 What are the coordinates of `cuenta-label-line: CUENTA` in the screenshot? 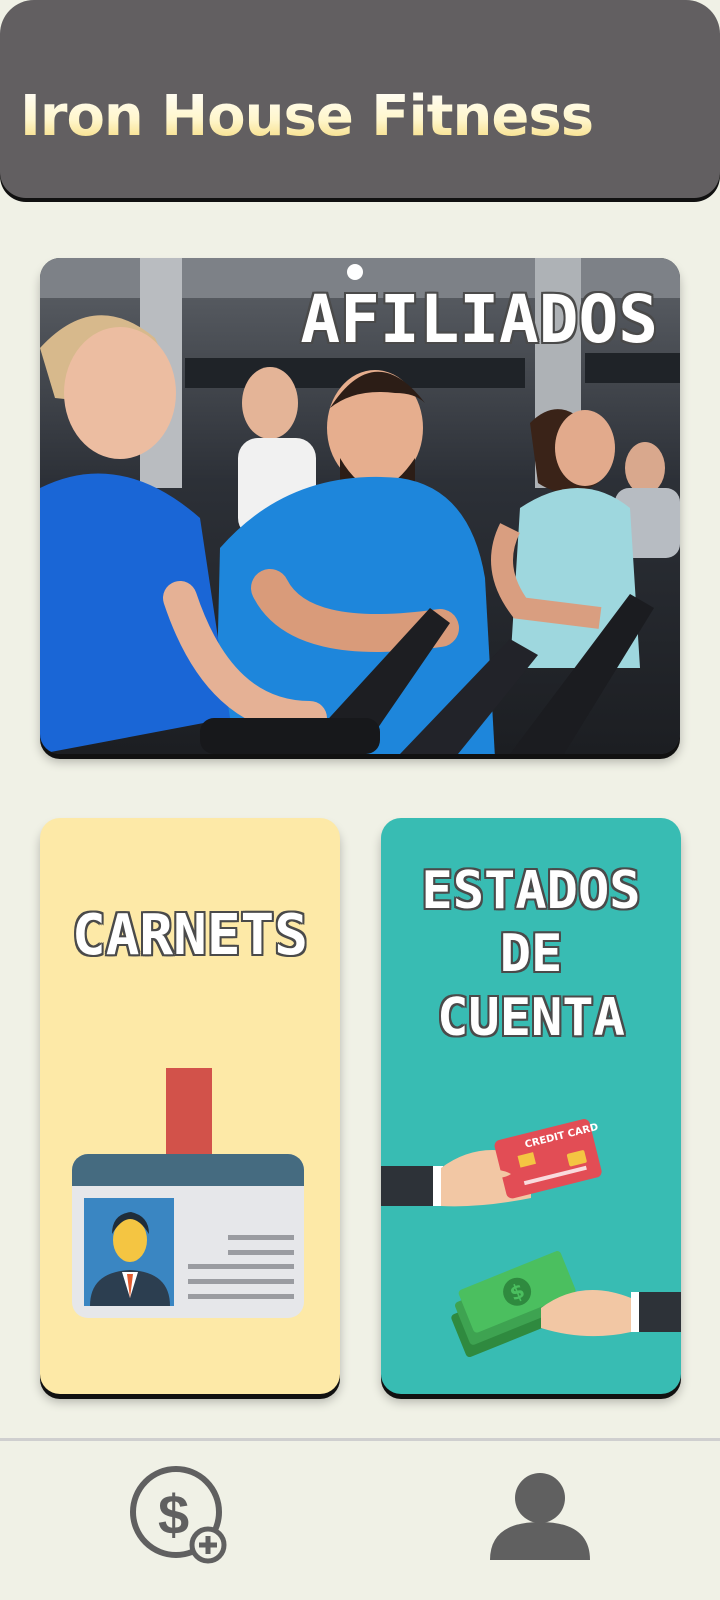 It's located at (531, 1017).